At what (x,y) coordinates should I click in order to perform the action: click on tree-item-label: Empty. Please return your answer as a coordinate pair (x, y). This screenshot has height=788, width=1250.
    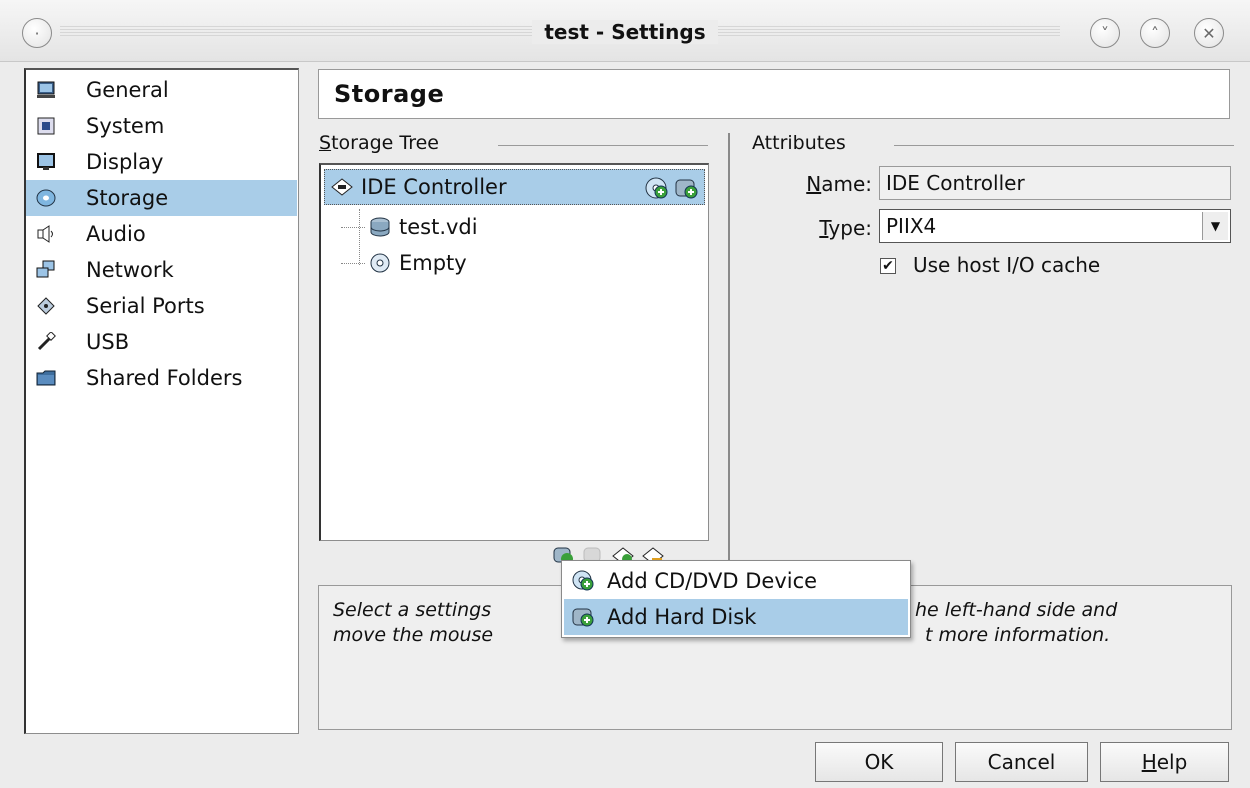
    Looking at the image, I should click on (433, 263).